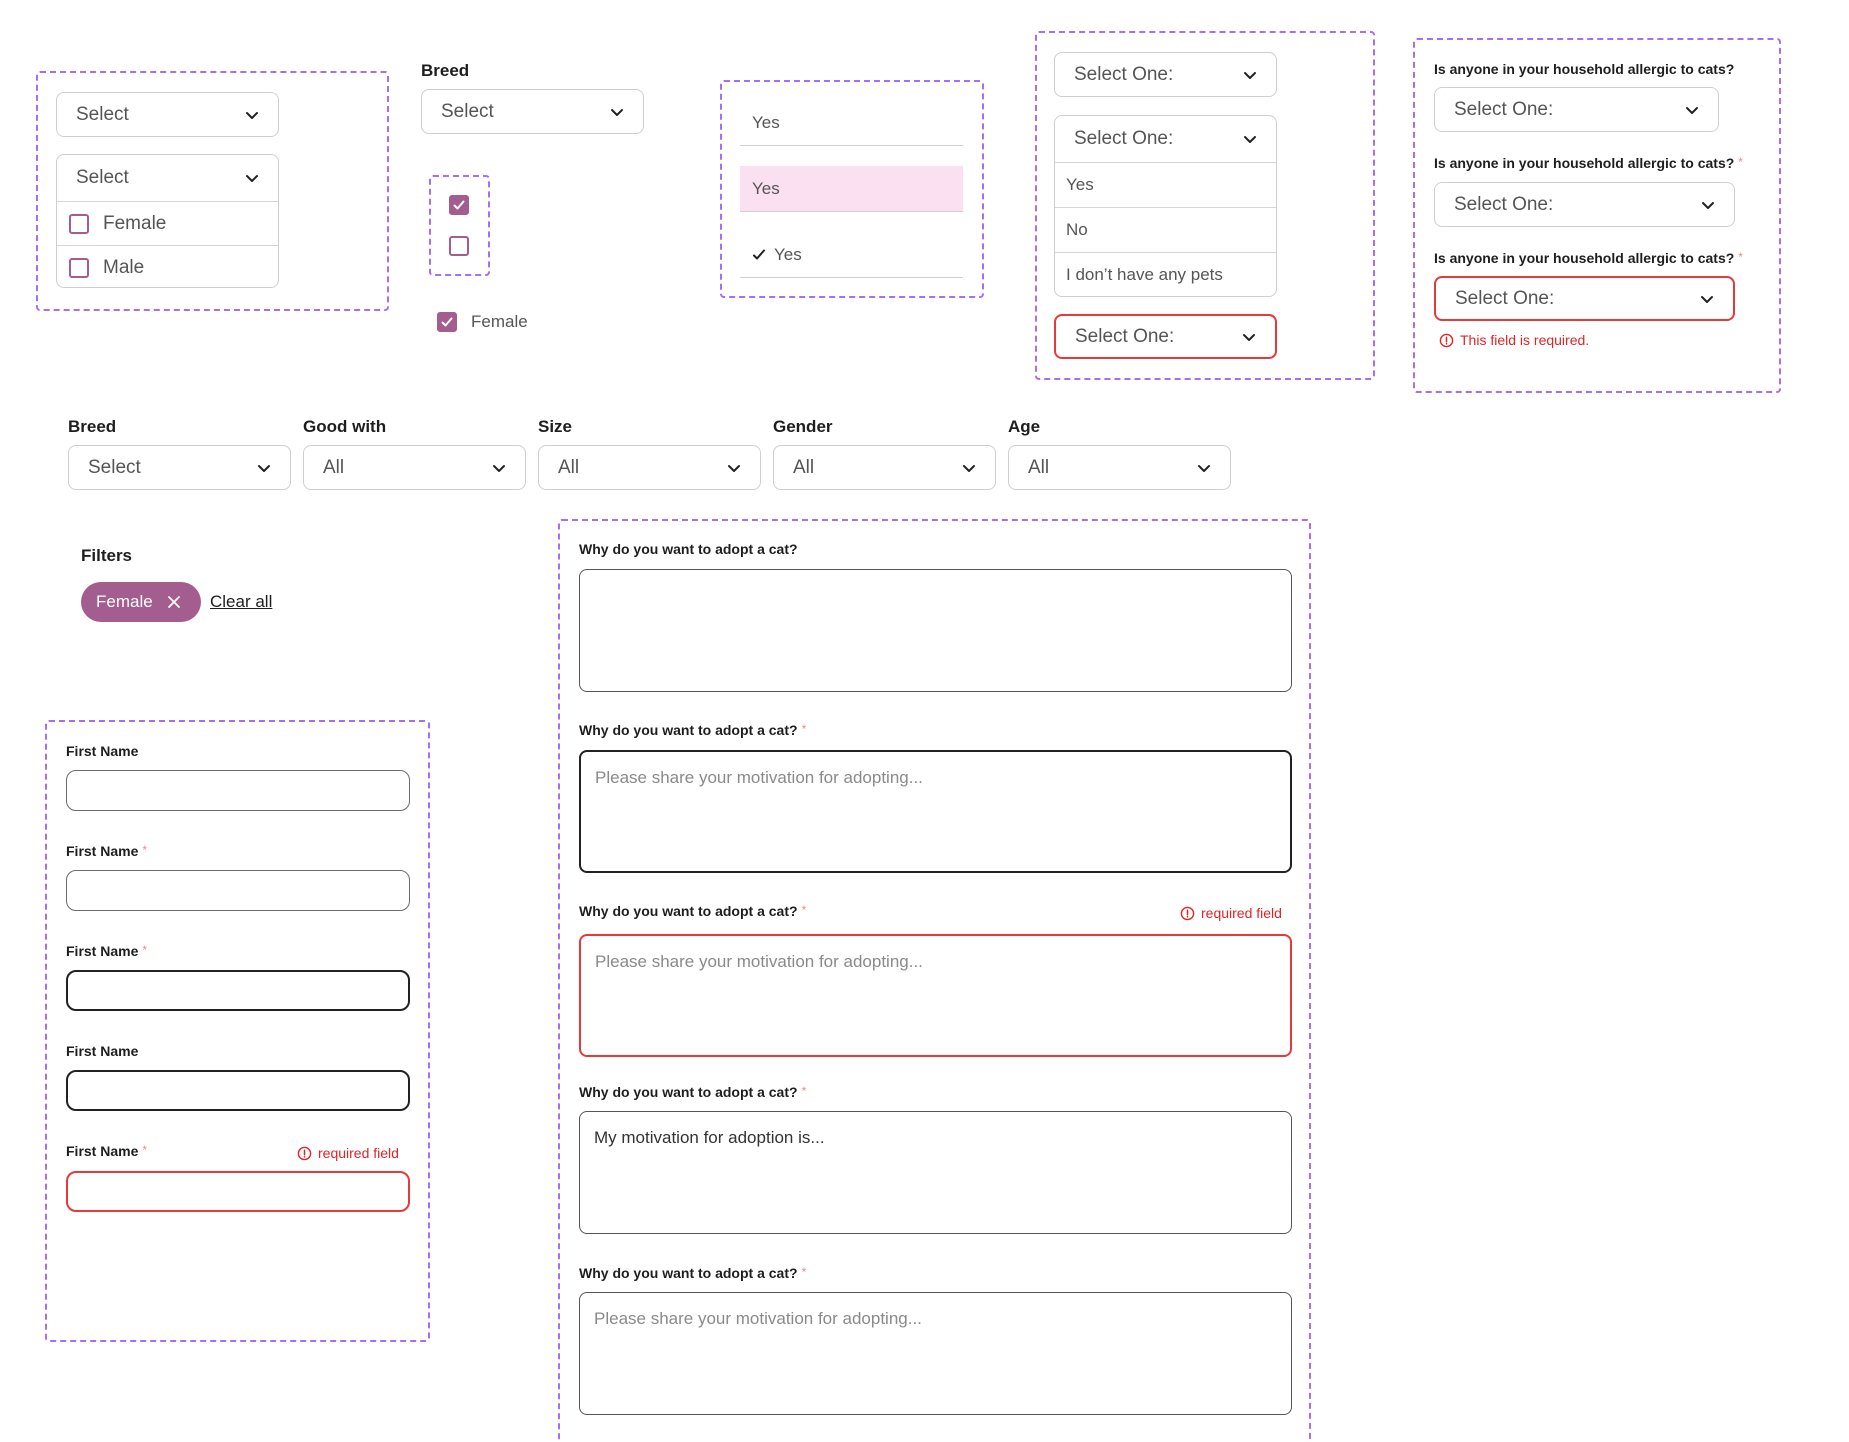 Image resolution: width=1849 pixels, height=1442 pixels. I want to click on textarea-question-required-2: Why do you want to adopt a cat? *, so click(693, 1273).